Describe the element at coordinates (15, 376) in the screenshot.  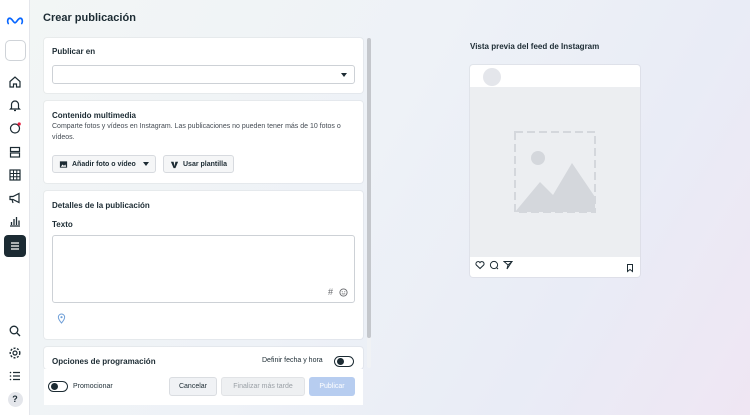
I see `list-icon` at that location.